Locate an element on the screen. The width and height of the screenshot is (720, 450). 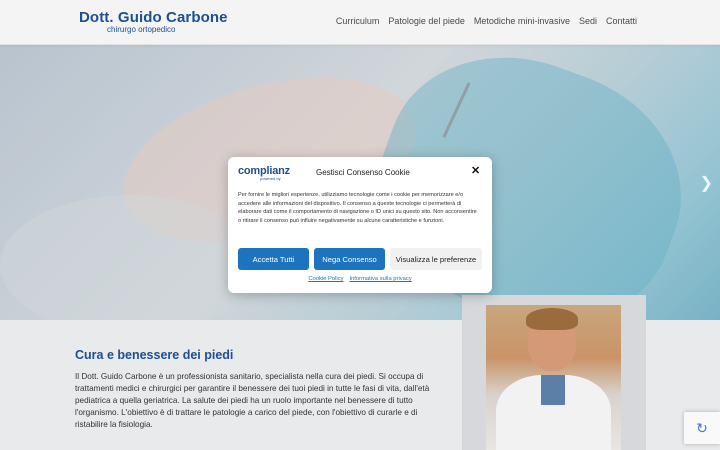
cookie-policy-link: Cookie Policy is located at coordinates (325, 279).